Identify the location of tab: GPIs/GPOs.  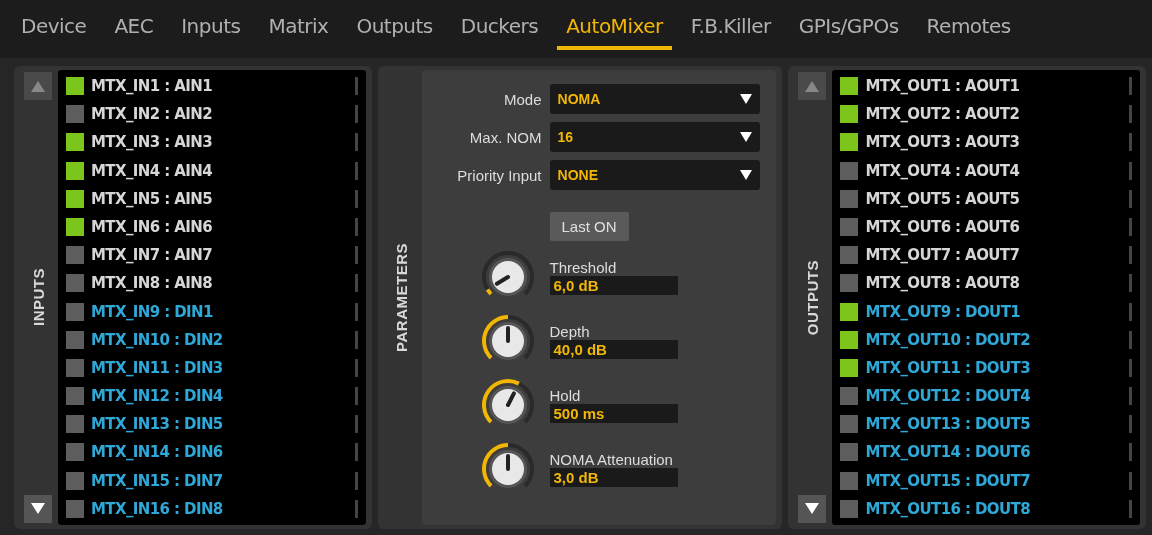
(848, 29).